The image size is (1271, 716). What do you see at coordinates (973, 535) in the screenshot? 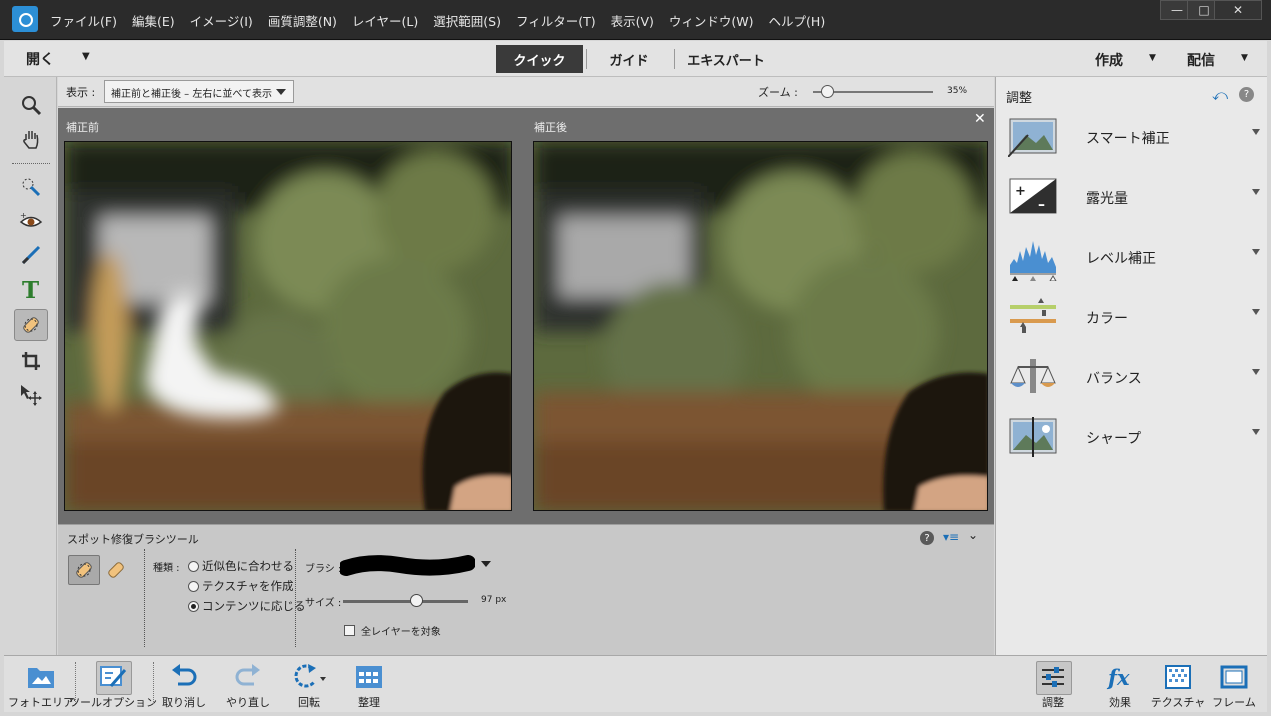
I see `chevron-down-icon: ⌄` at bounding box center [973, 535].